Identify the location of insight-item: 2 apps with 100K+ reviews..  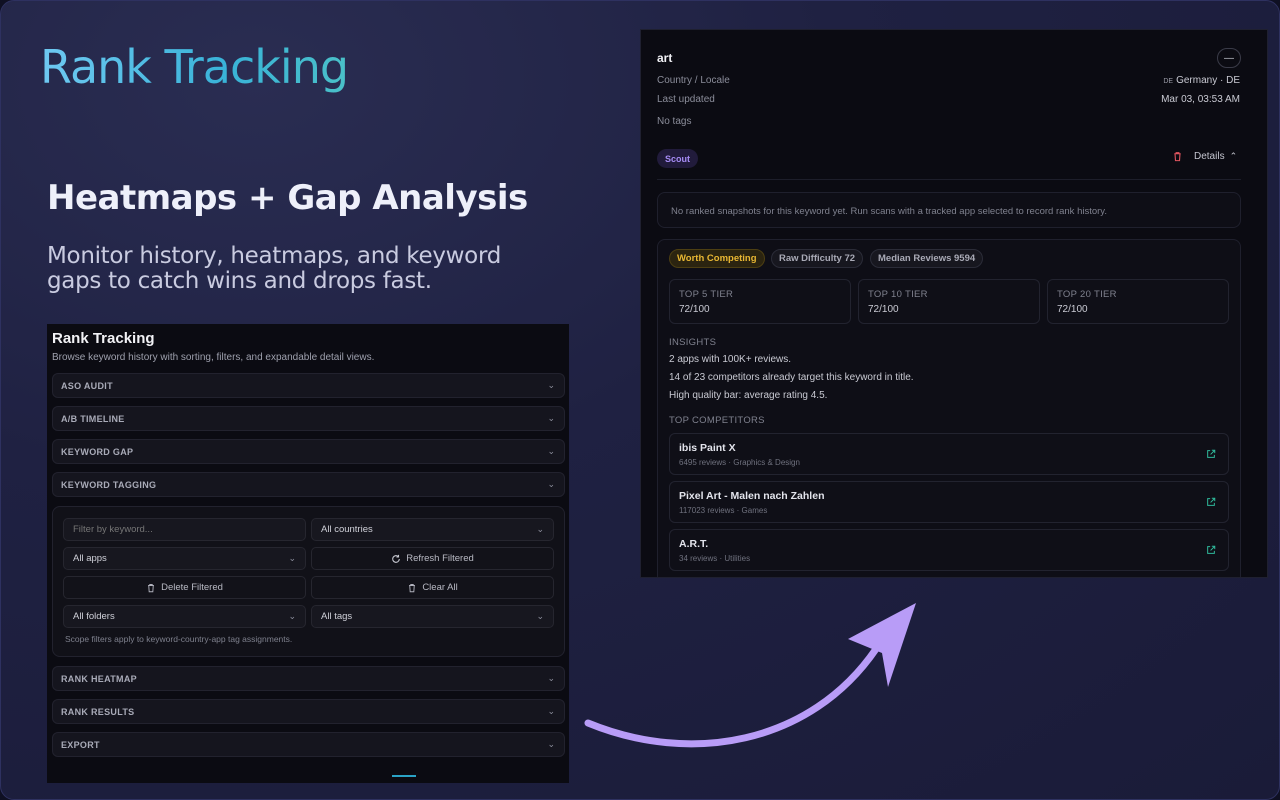
(730, 359).